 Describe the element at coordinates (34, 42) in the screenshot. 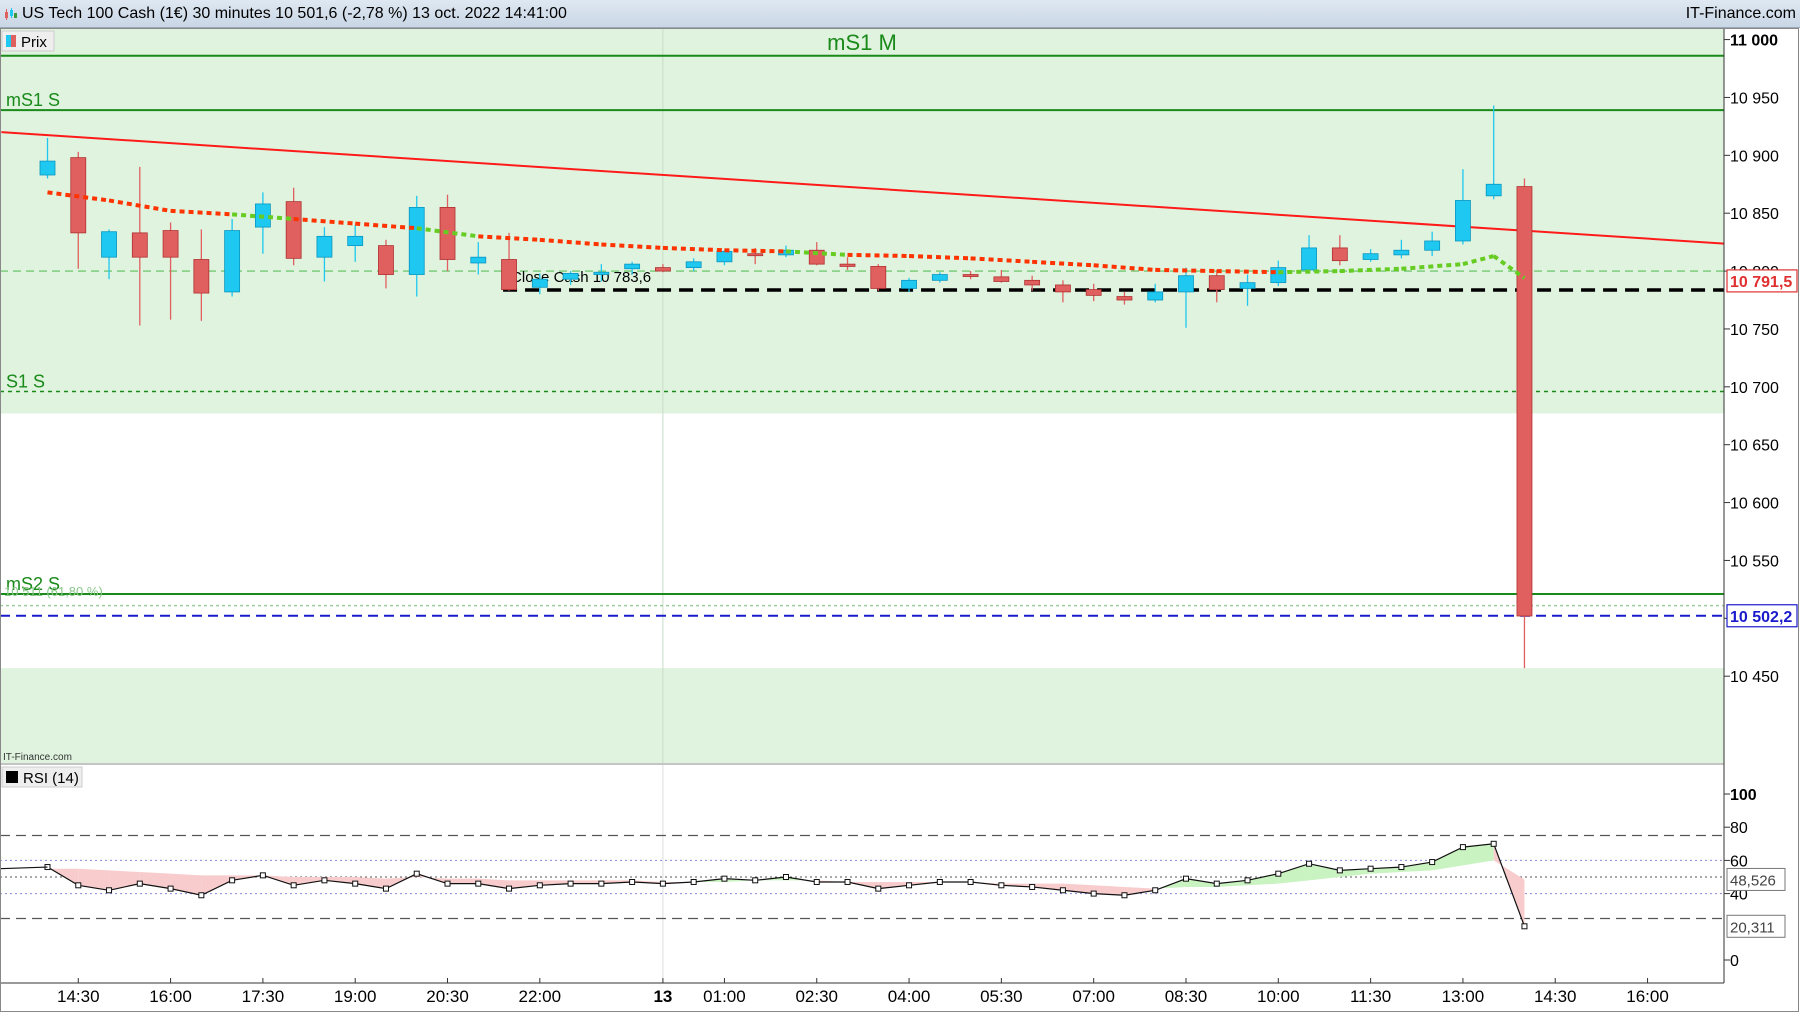

I see `legend-label: Prix` at that location.